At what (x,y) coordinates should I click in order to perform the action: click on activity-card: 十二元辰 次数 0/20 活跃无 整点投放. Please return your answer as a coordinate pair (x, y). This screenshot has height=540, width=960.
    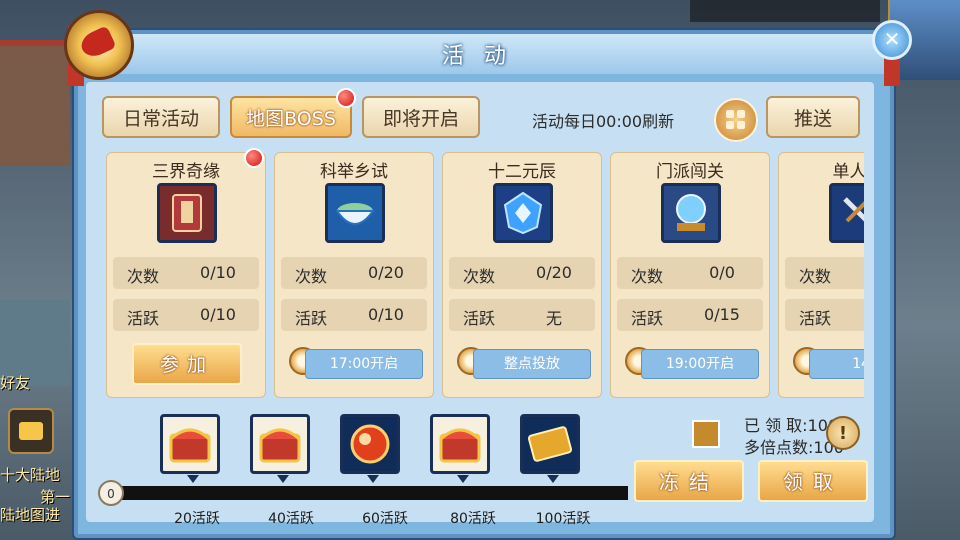
    Looking at the image, I should click on (522, 275).